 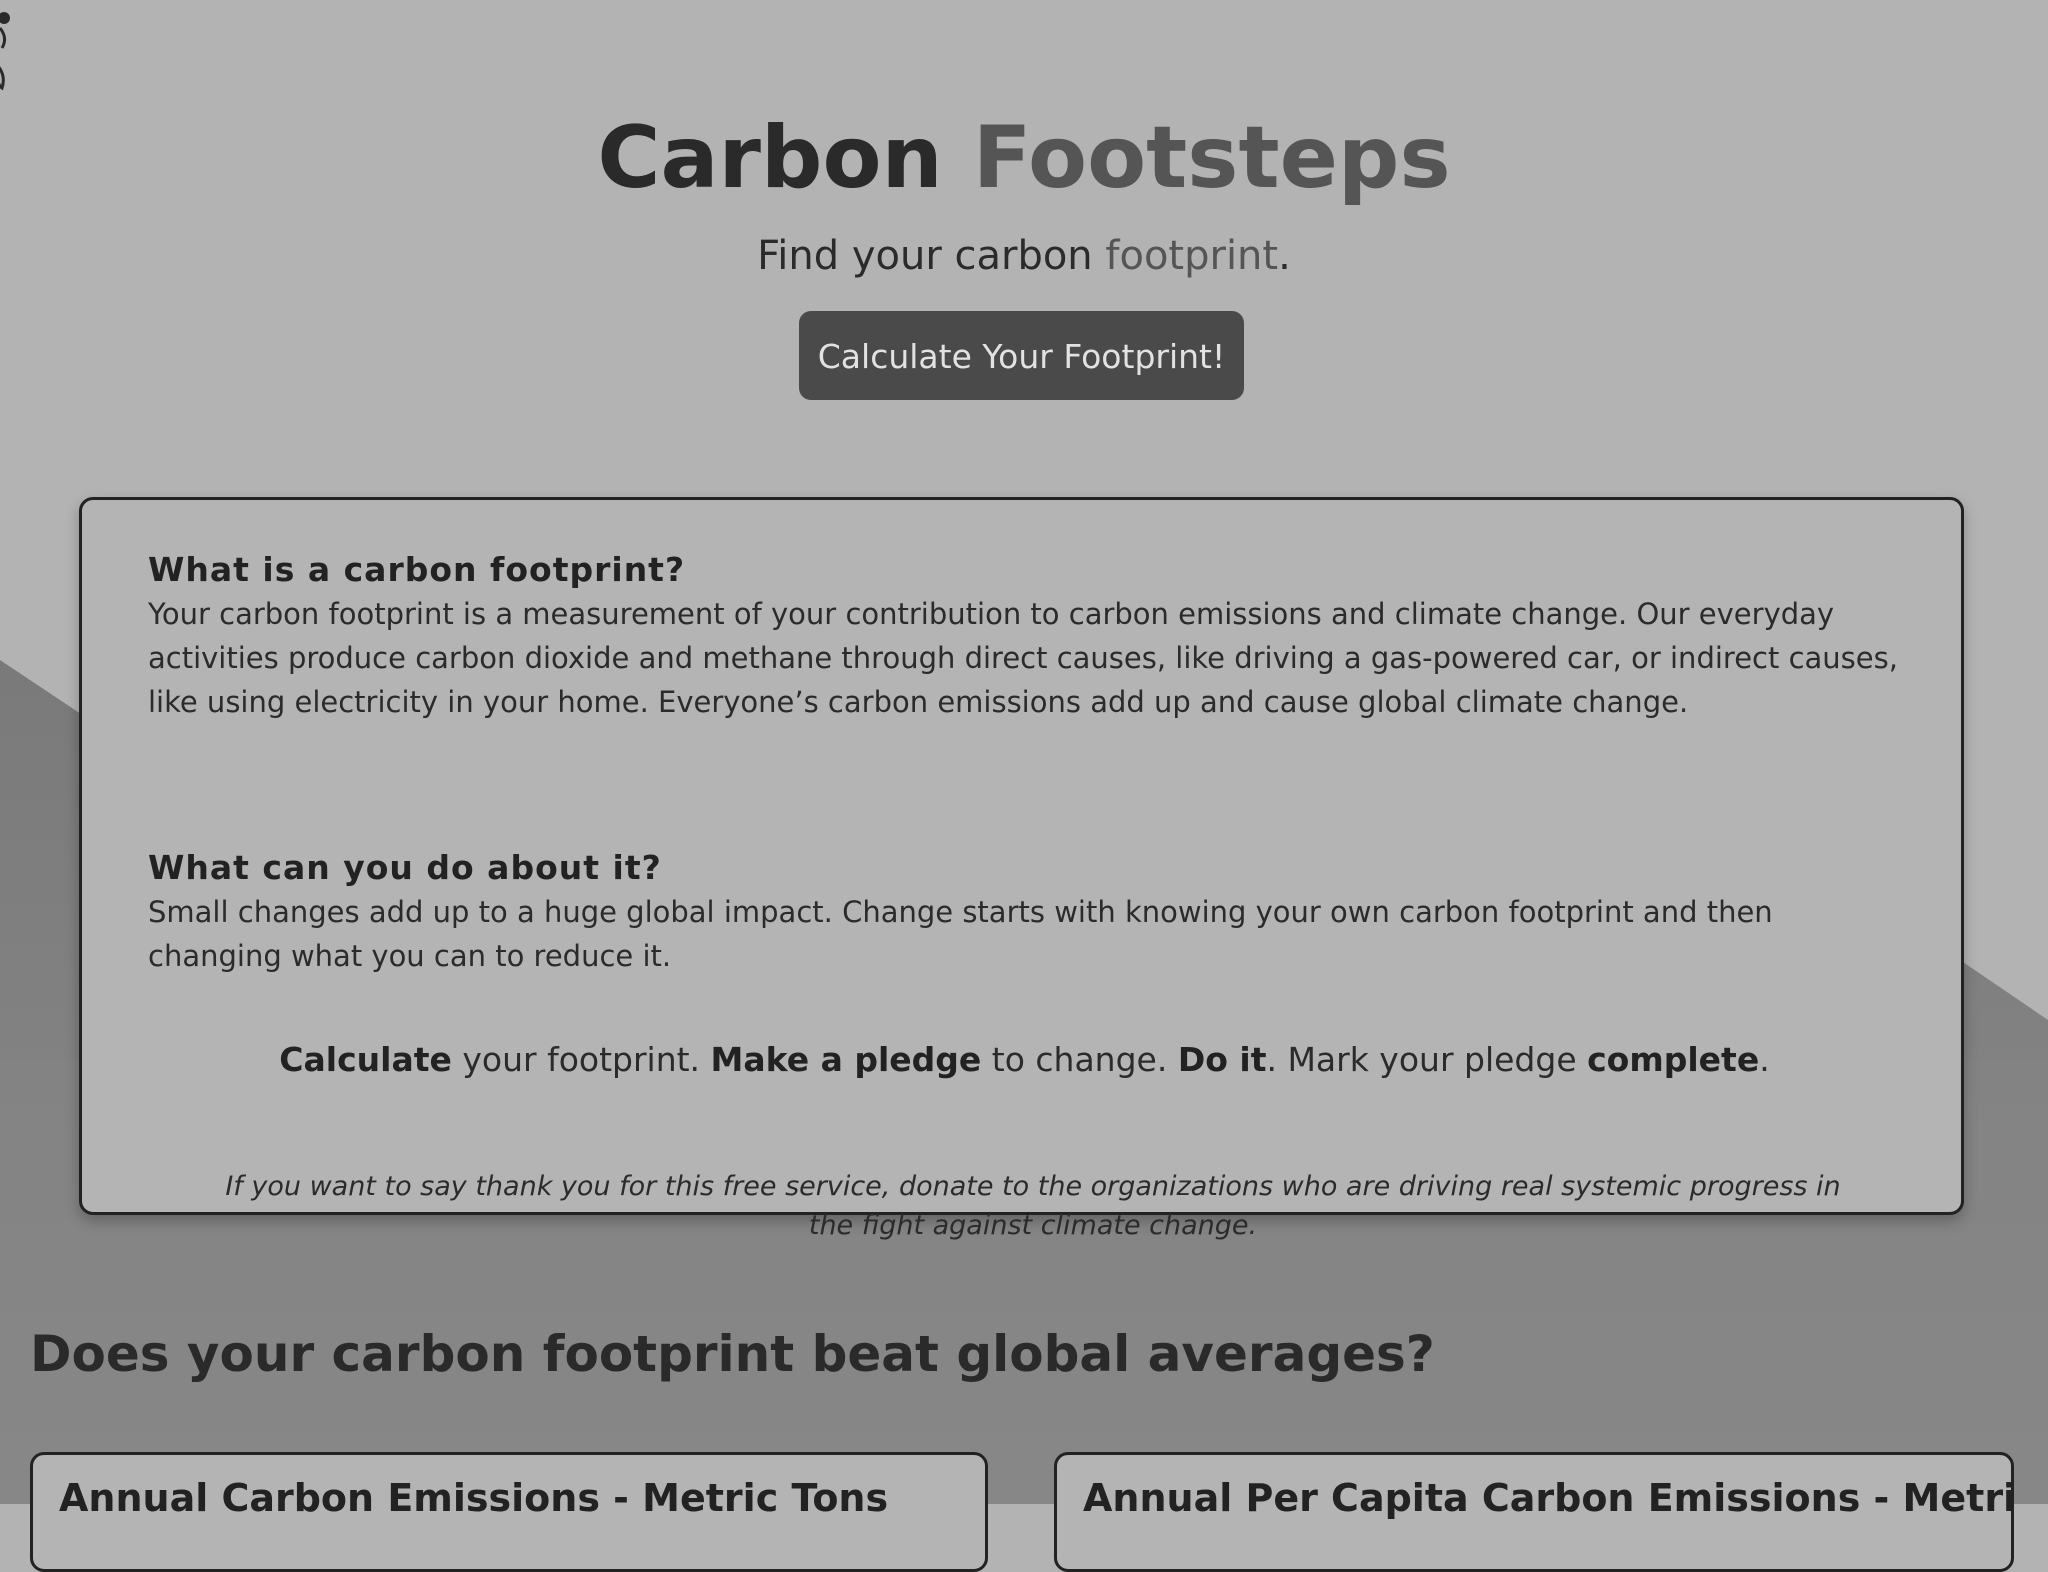 I want to click on what-is-heading: What is a carbon footprint?, so click(x=417, y=569).